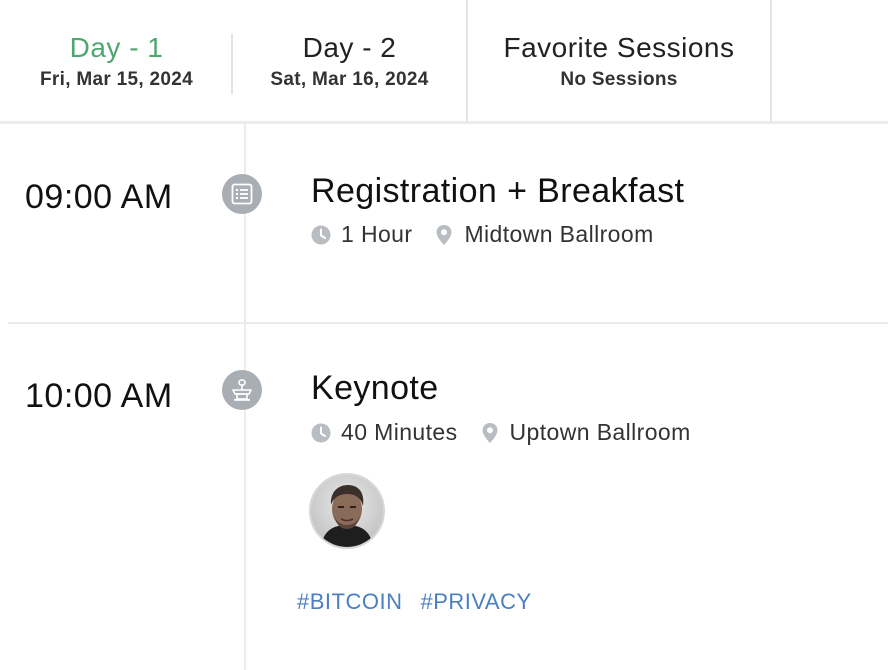  Describe the element at coordinates (501, 432) in the screenshot. I see `session-meta: 40 Minutes Uptown Ballroom` at that location.